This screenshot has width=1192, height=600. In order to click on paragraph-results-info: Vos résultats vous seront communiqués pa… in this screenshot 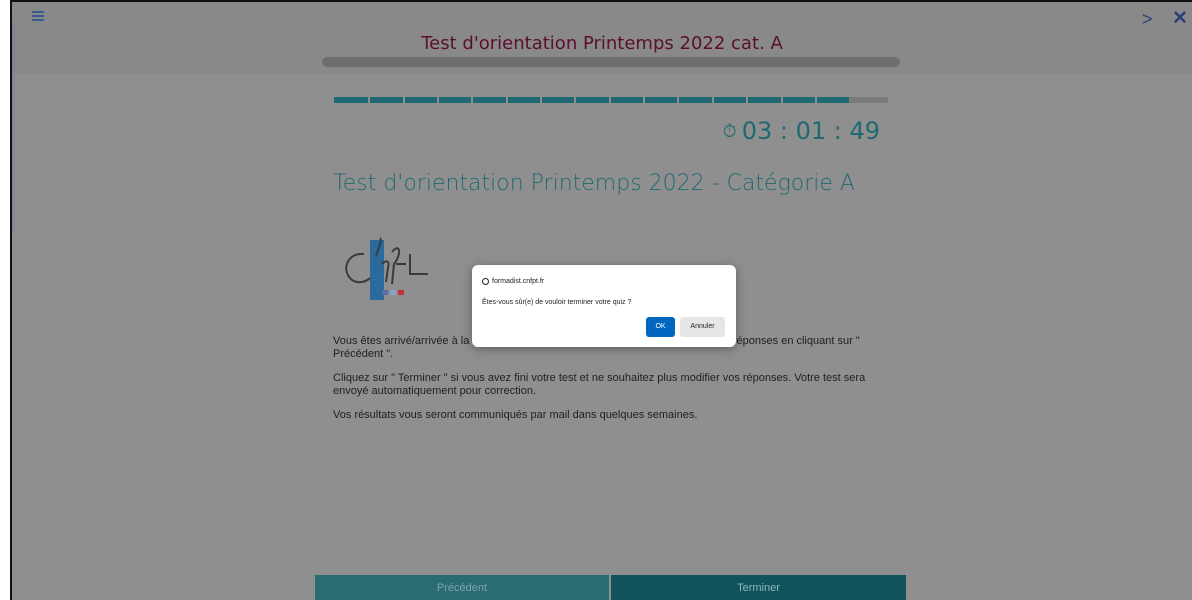, I will do `click(515, 415)`.